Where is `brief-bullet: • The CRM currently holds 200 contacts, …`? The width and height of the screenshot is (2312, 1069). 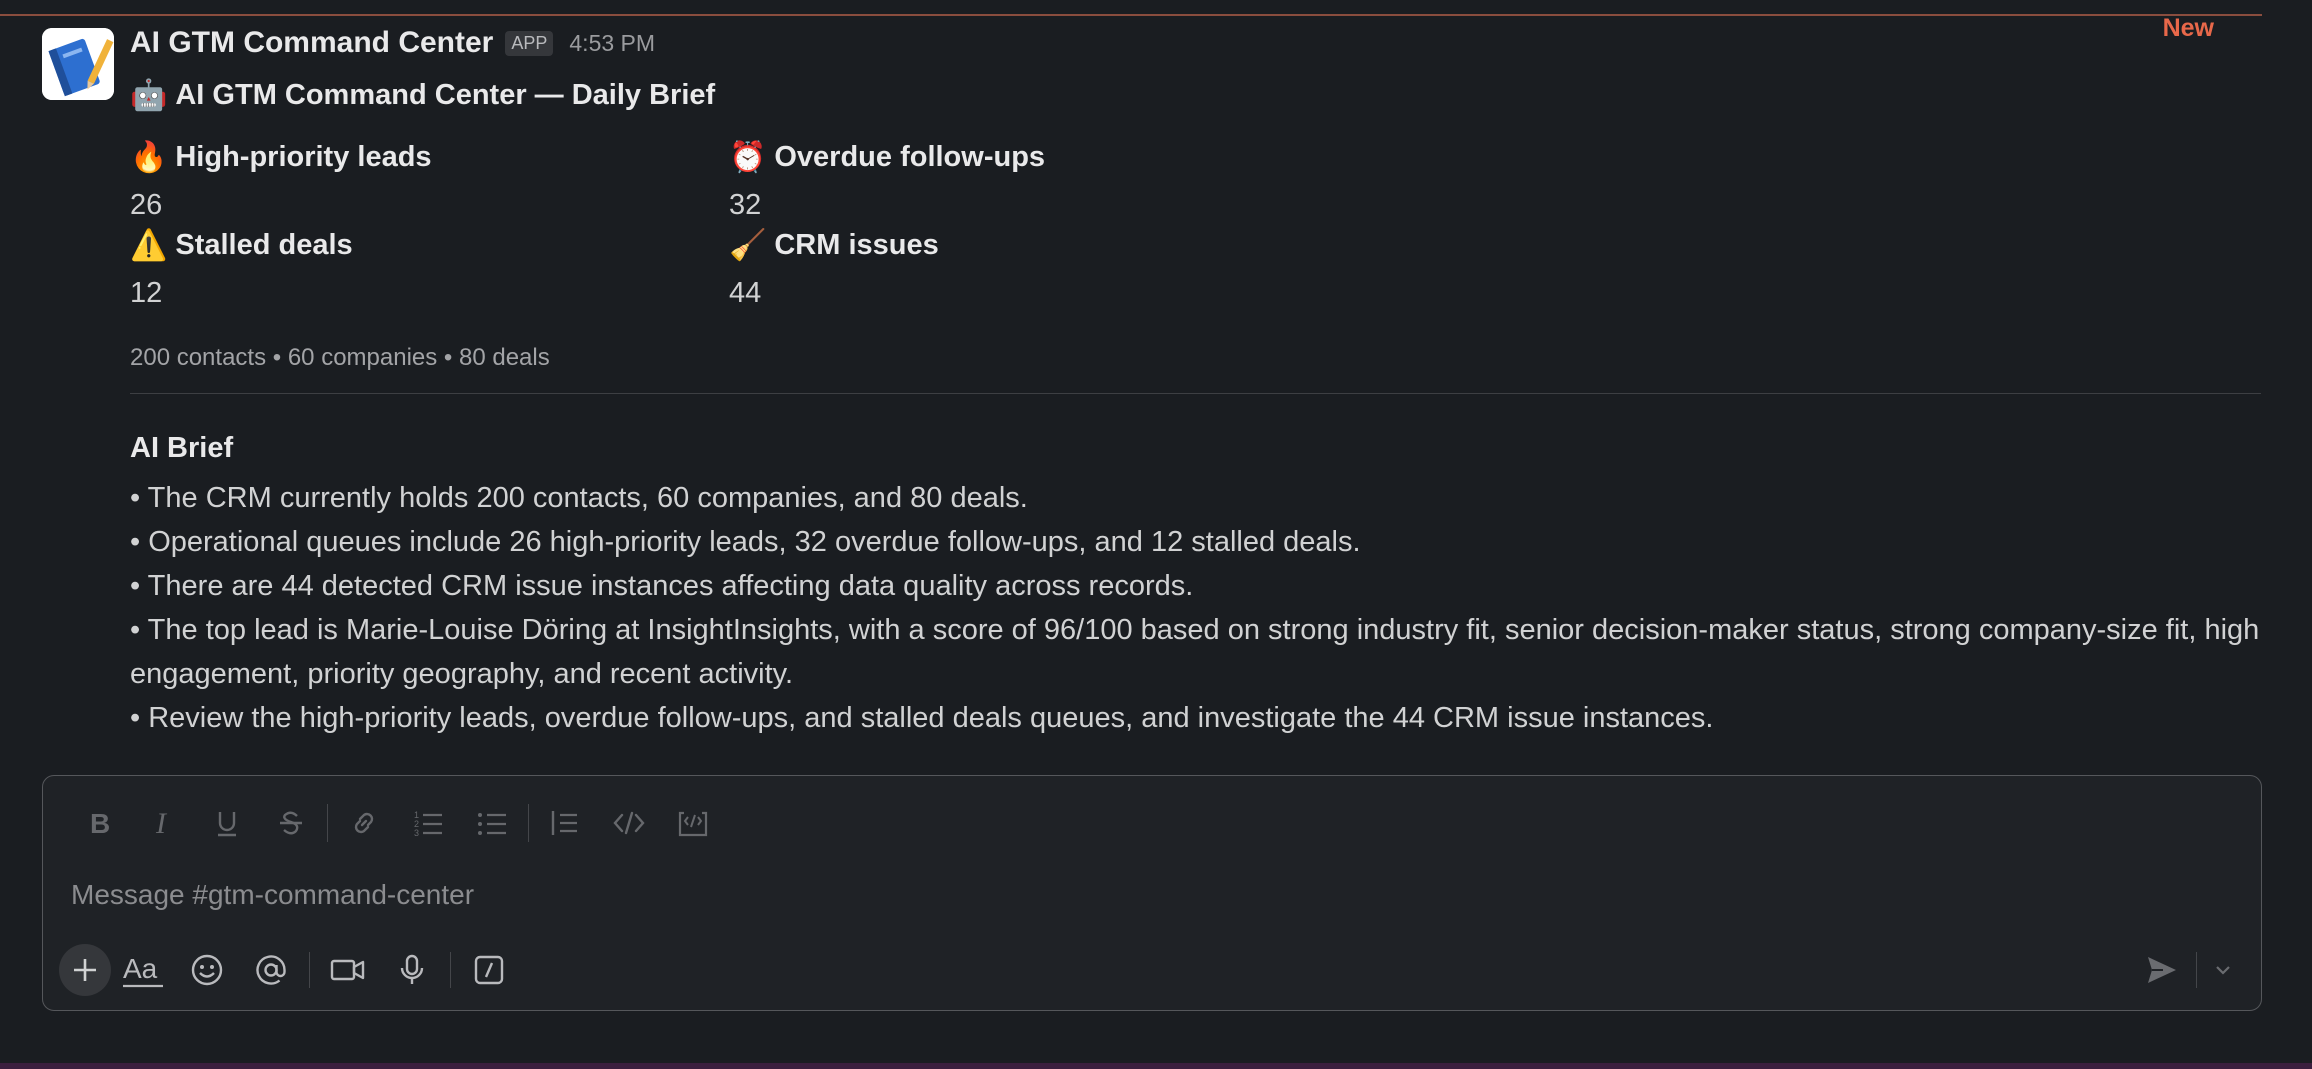 brief-bullet: • The CRM currently holds 200 contacts, … is located at coordinates (579, 498).